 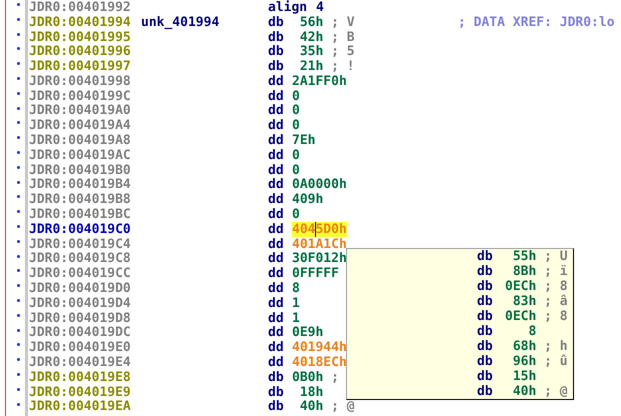 What do you see at coordinates (343, 37) in the screenshot?
I see `comment-text: ; B` at bounding box center [343, 37].